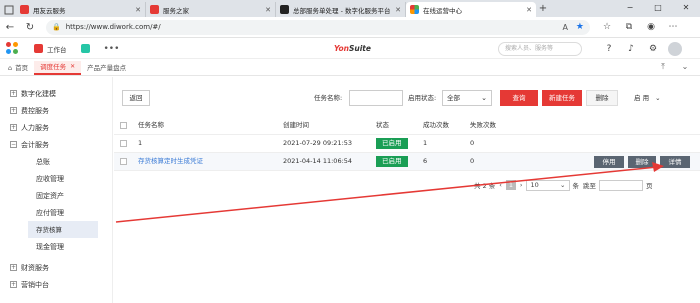  What do you see at coordinates (106, 68) in the screenshot?
I see `tab-production-count: 产品产量盘点` at bounding box center [106, 68].